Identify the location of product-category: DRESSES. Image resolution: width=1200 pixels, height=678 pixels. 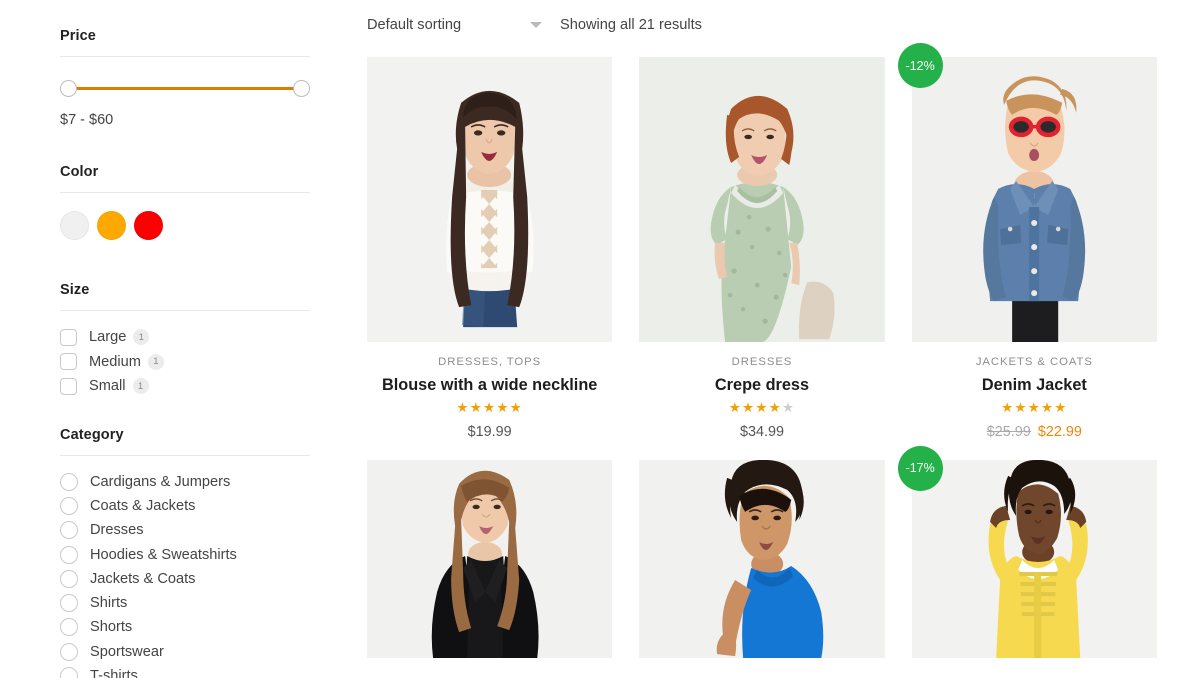
(761, 362).